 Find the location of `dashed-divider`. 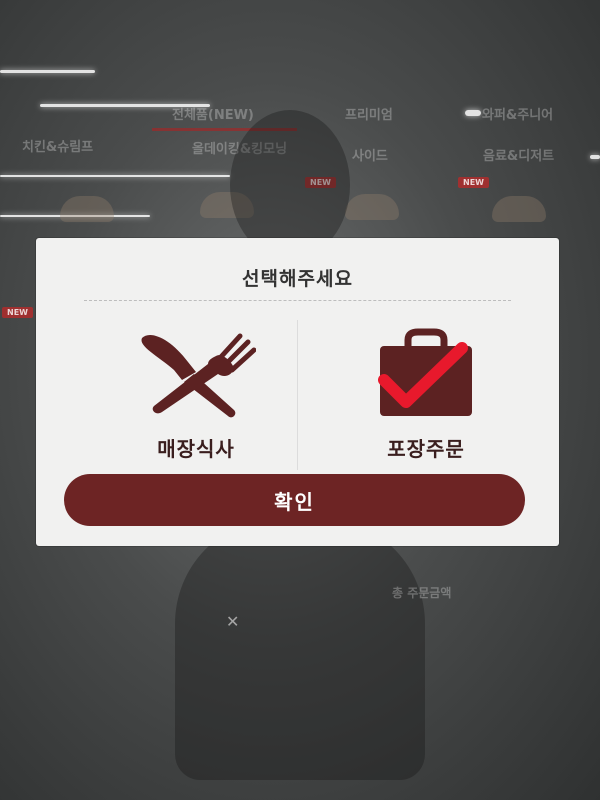

dashed-divider is located at coordinates (297, 300).